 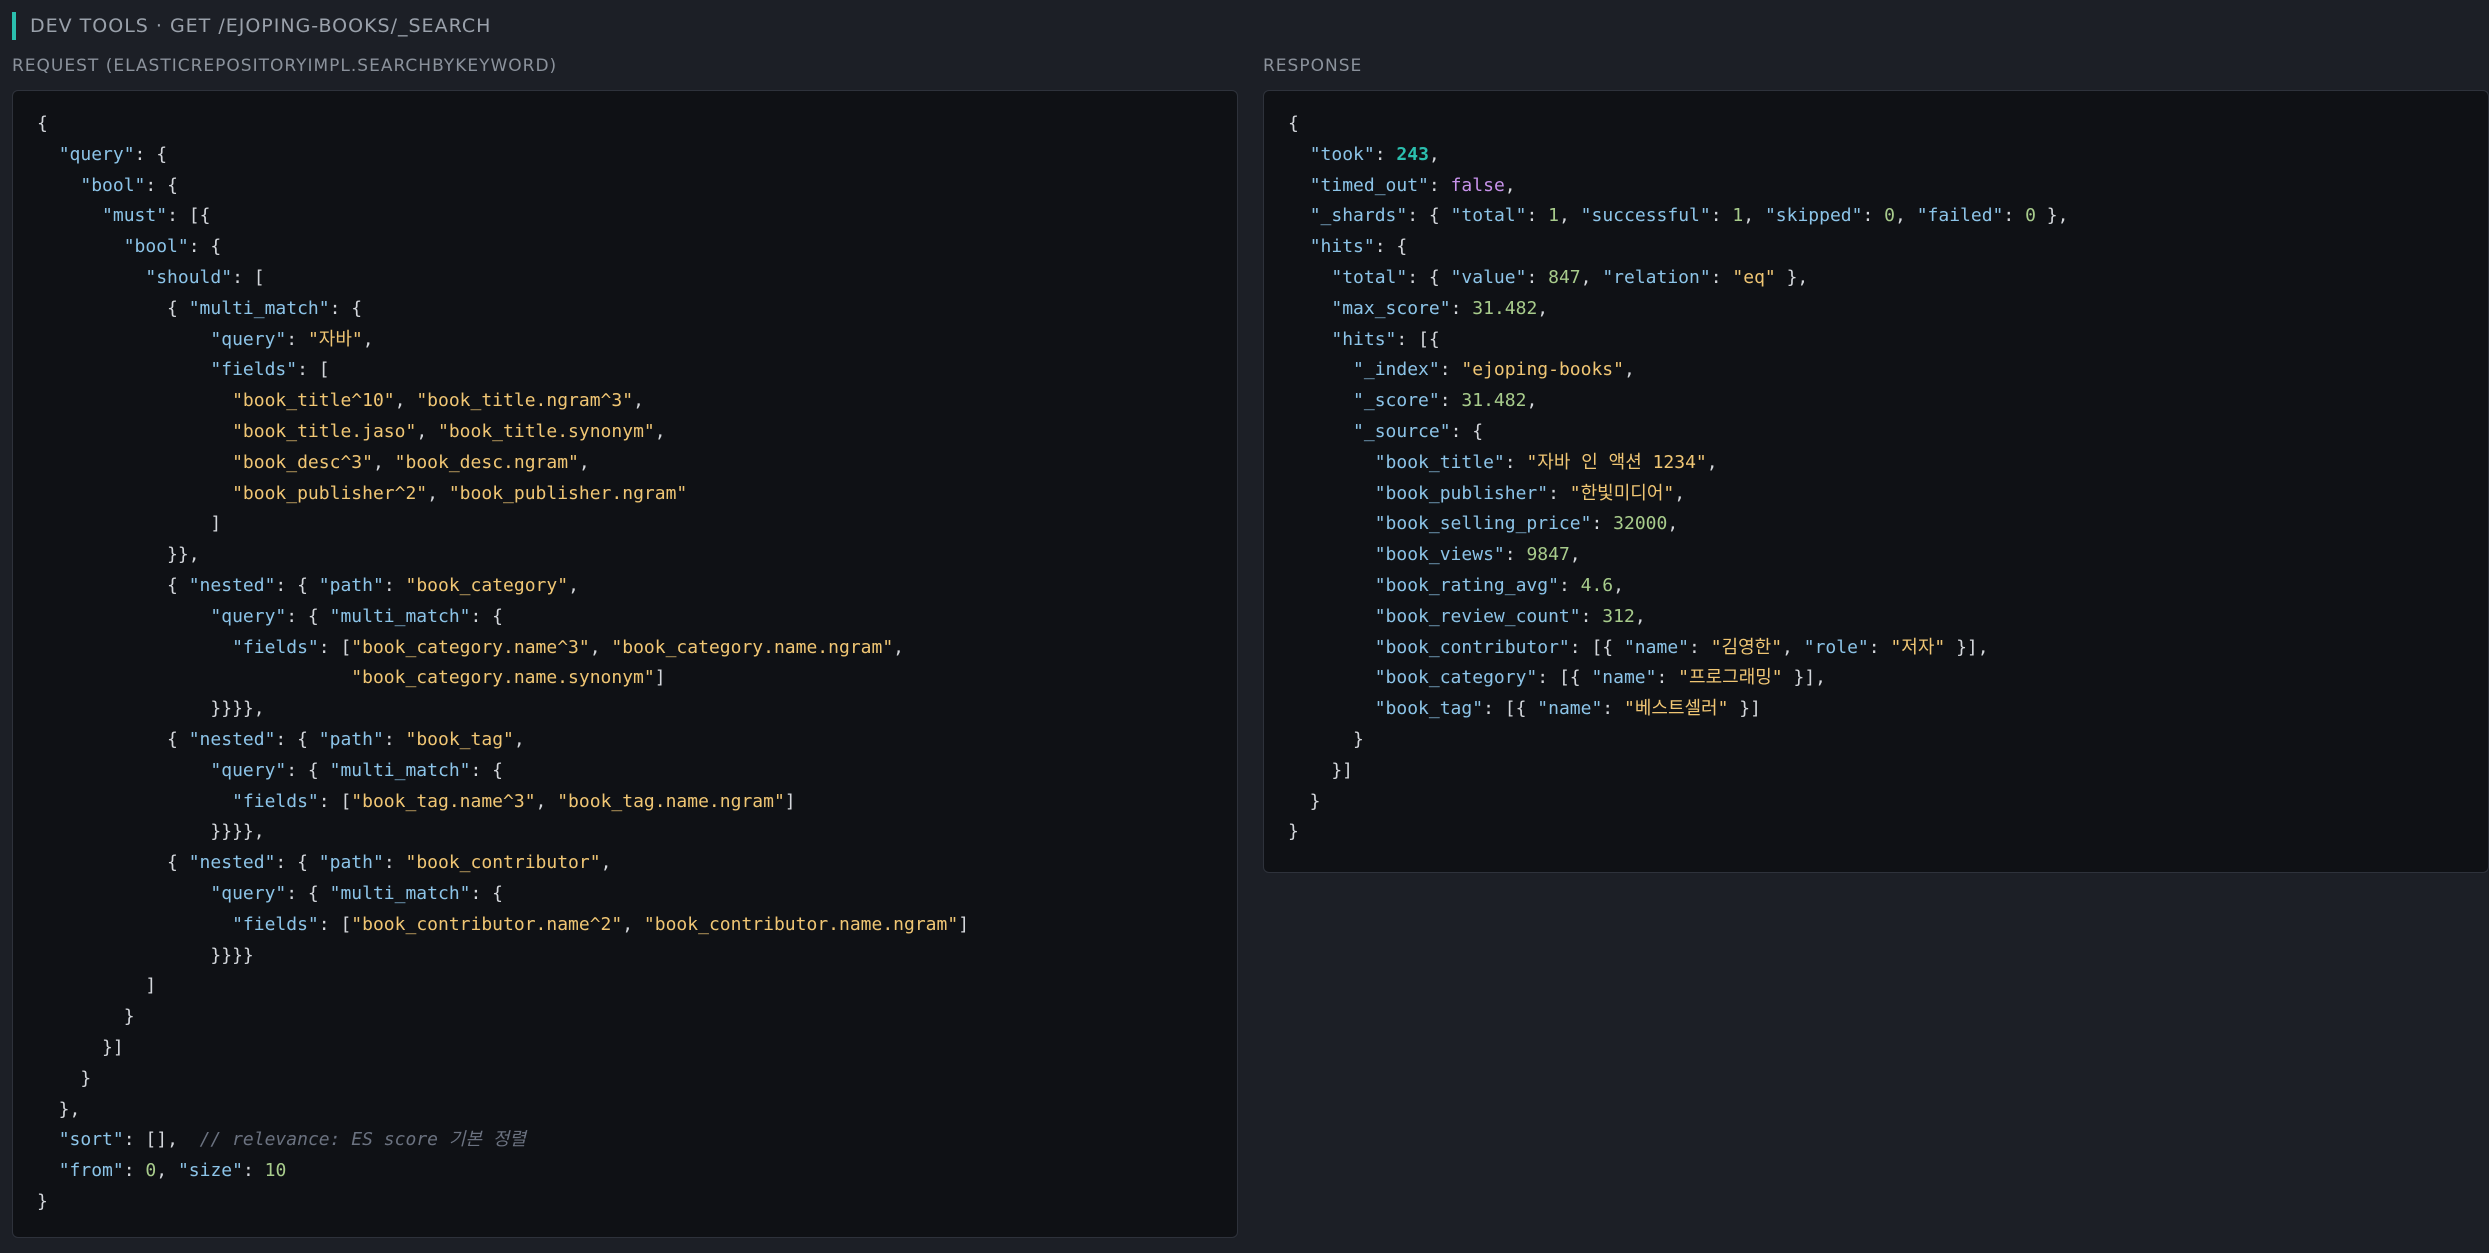 What do you see at coordinates (292, 339) in the screenshot?
I see `code-line: "query": "자바",` at bounding box center [292, 339].